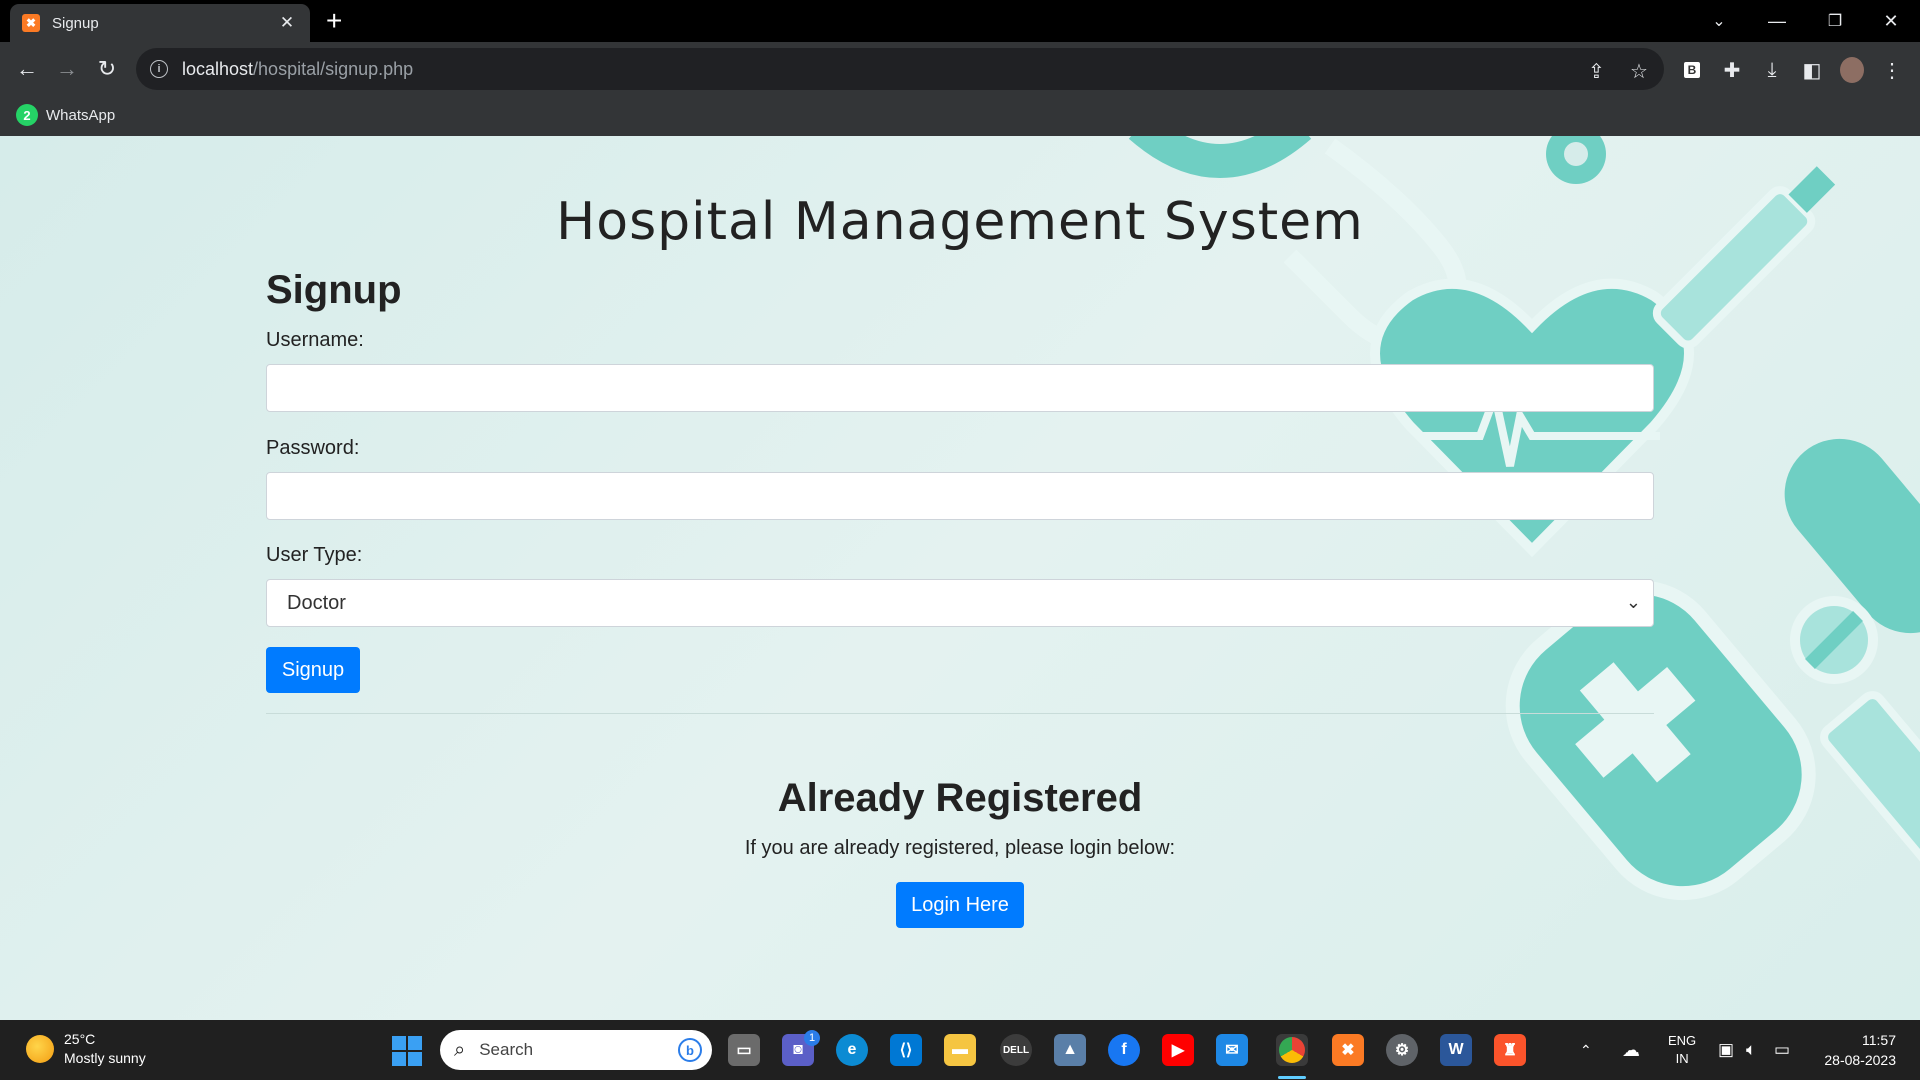  I want to click on teams-badge: 1, so click(812, 1038).